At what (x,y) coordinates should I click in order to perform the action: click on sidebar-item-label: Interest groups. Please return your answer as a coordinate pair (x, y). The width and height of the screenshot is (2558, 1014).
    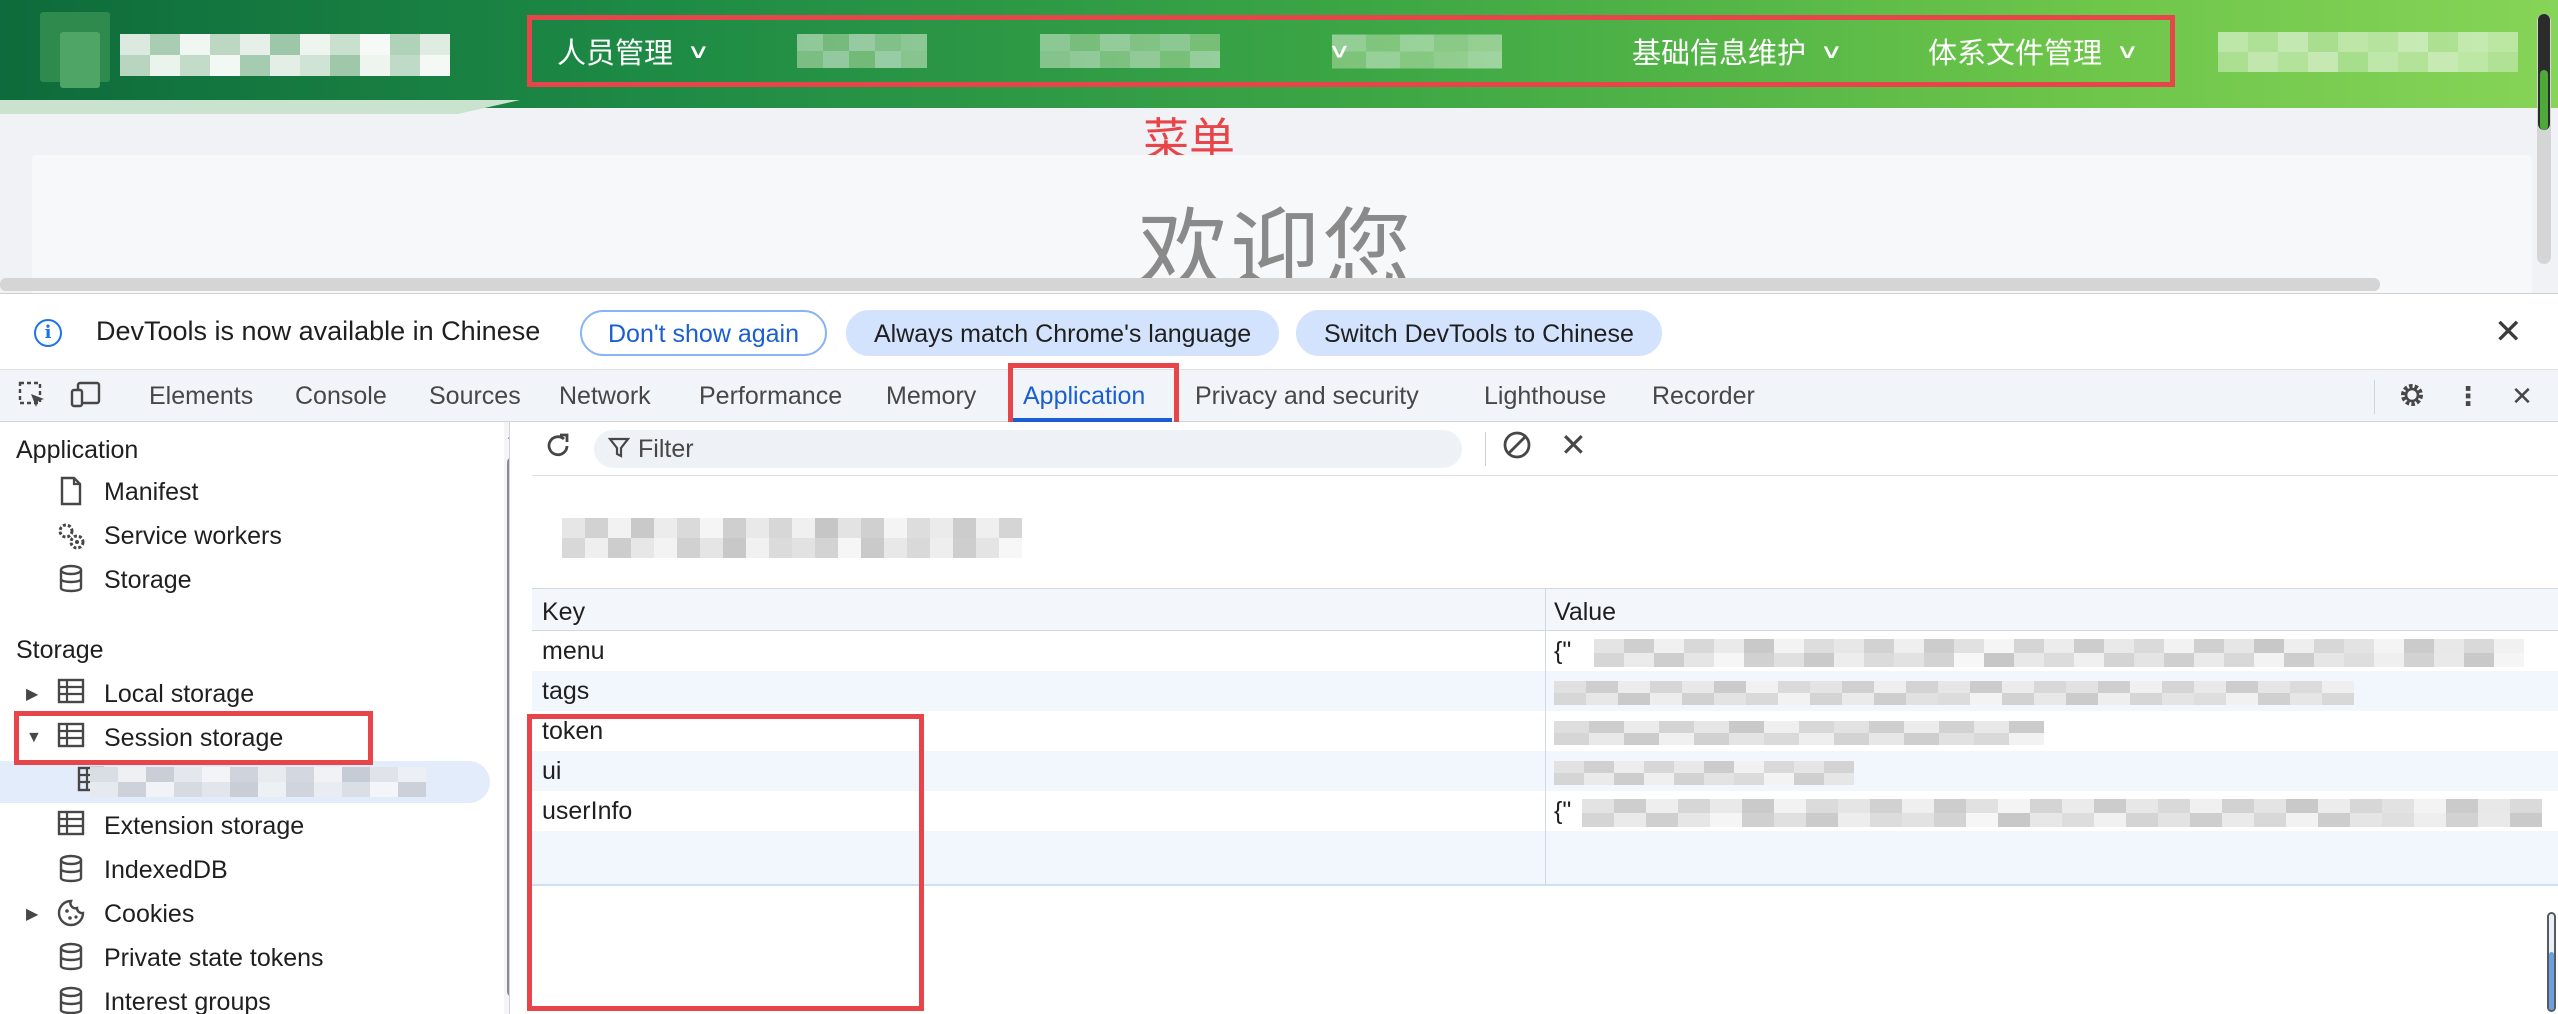
    Looking at the image, I should click on (187, 1000).